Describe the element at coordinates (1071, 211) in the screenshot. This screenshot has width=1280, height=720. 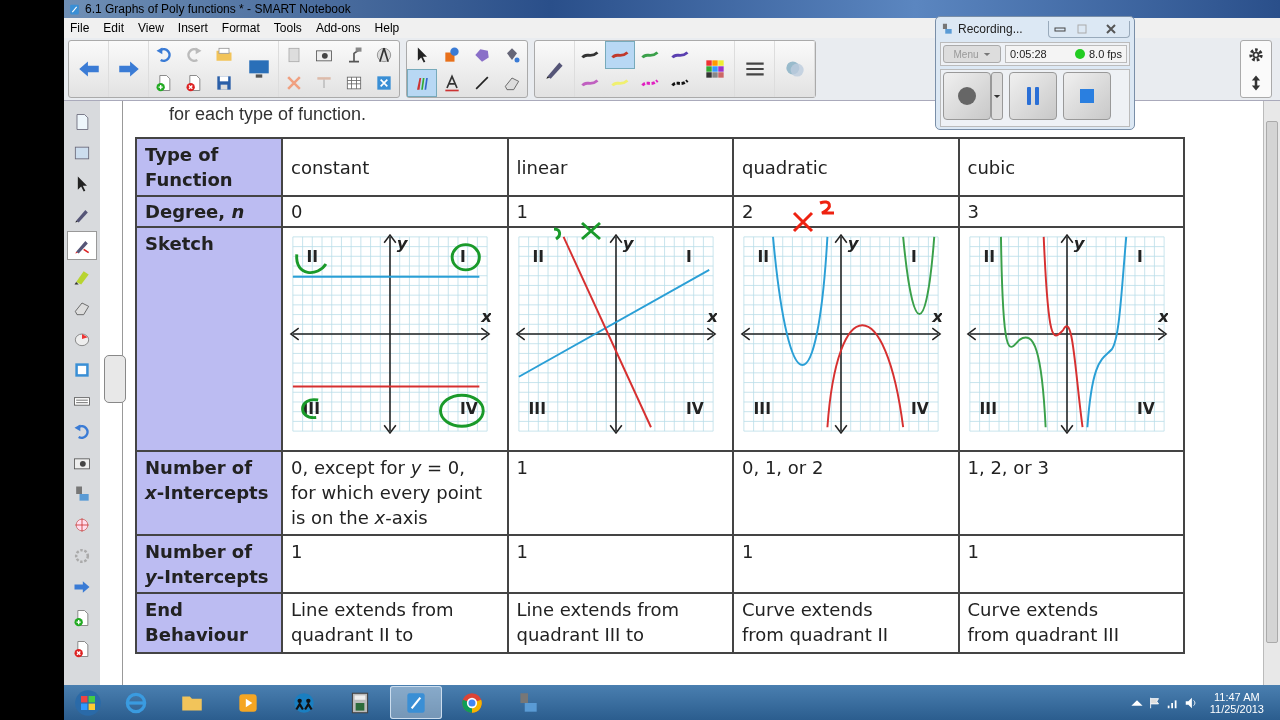
I see `table-cell: 3` at that location.